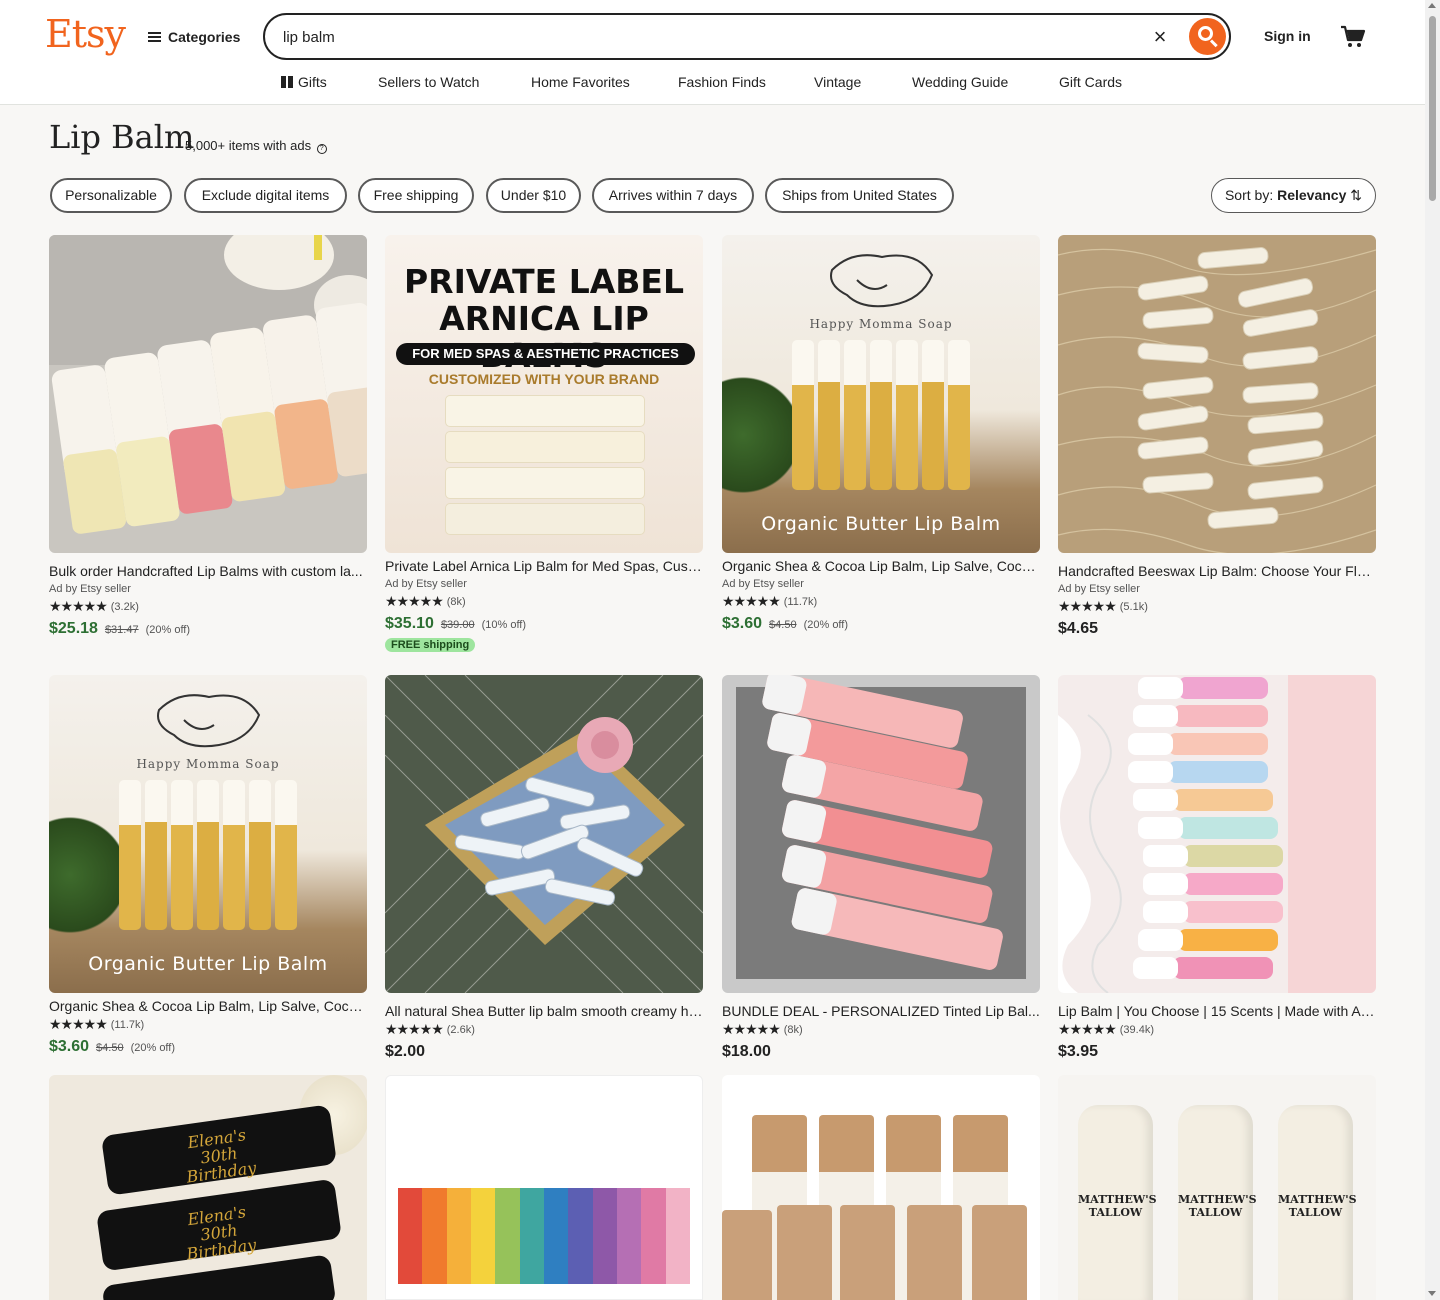 The image size is (1440, 1300). I want to click on filter-arrives-7-days: Arrives within 7 days, so click(673, 195).